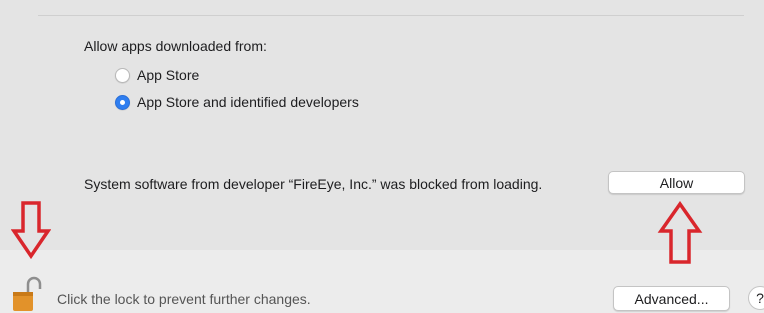  I want to click on down-arrow-annotation, so click(31, 230).